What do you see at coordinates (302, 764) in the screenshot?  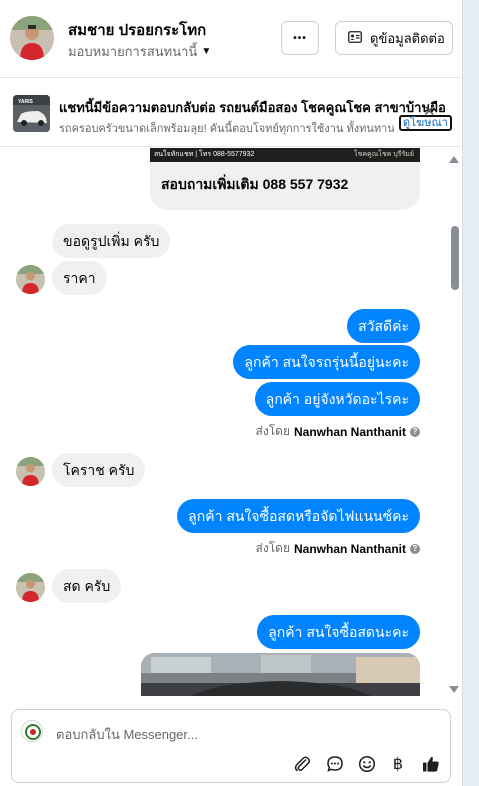 I see `paperclip-icon` at bounding box center [302, 764].